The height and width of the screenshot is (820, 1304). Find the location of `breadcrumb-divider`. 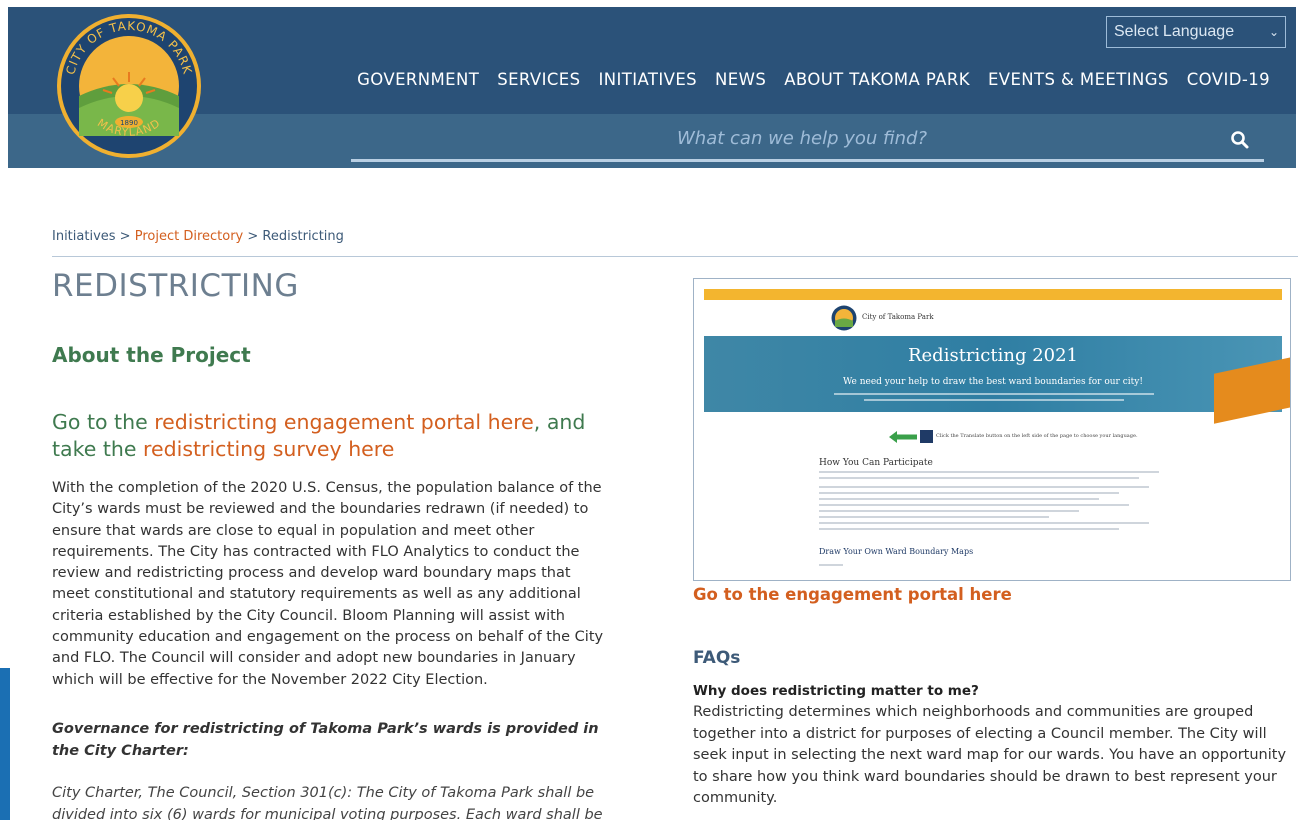

breadcrumb-divider is located at coordinates (675, 256).